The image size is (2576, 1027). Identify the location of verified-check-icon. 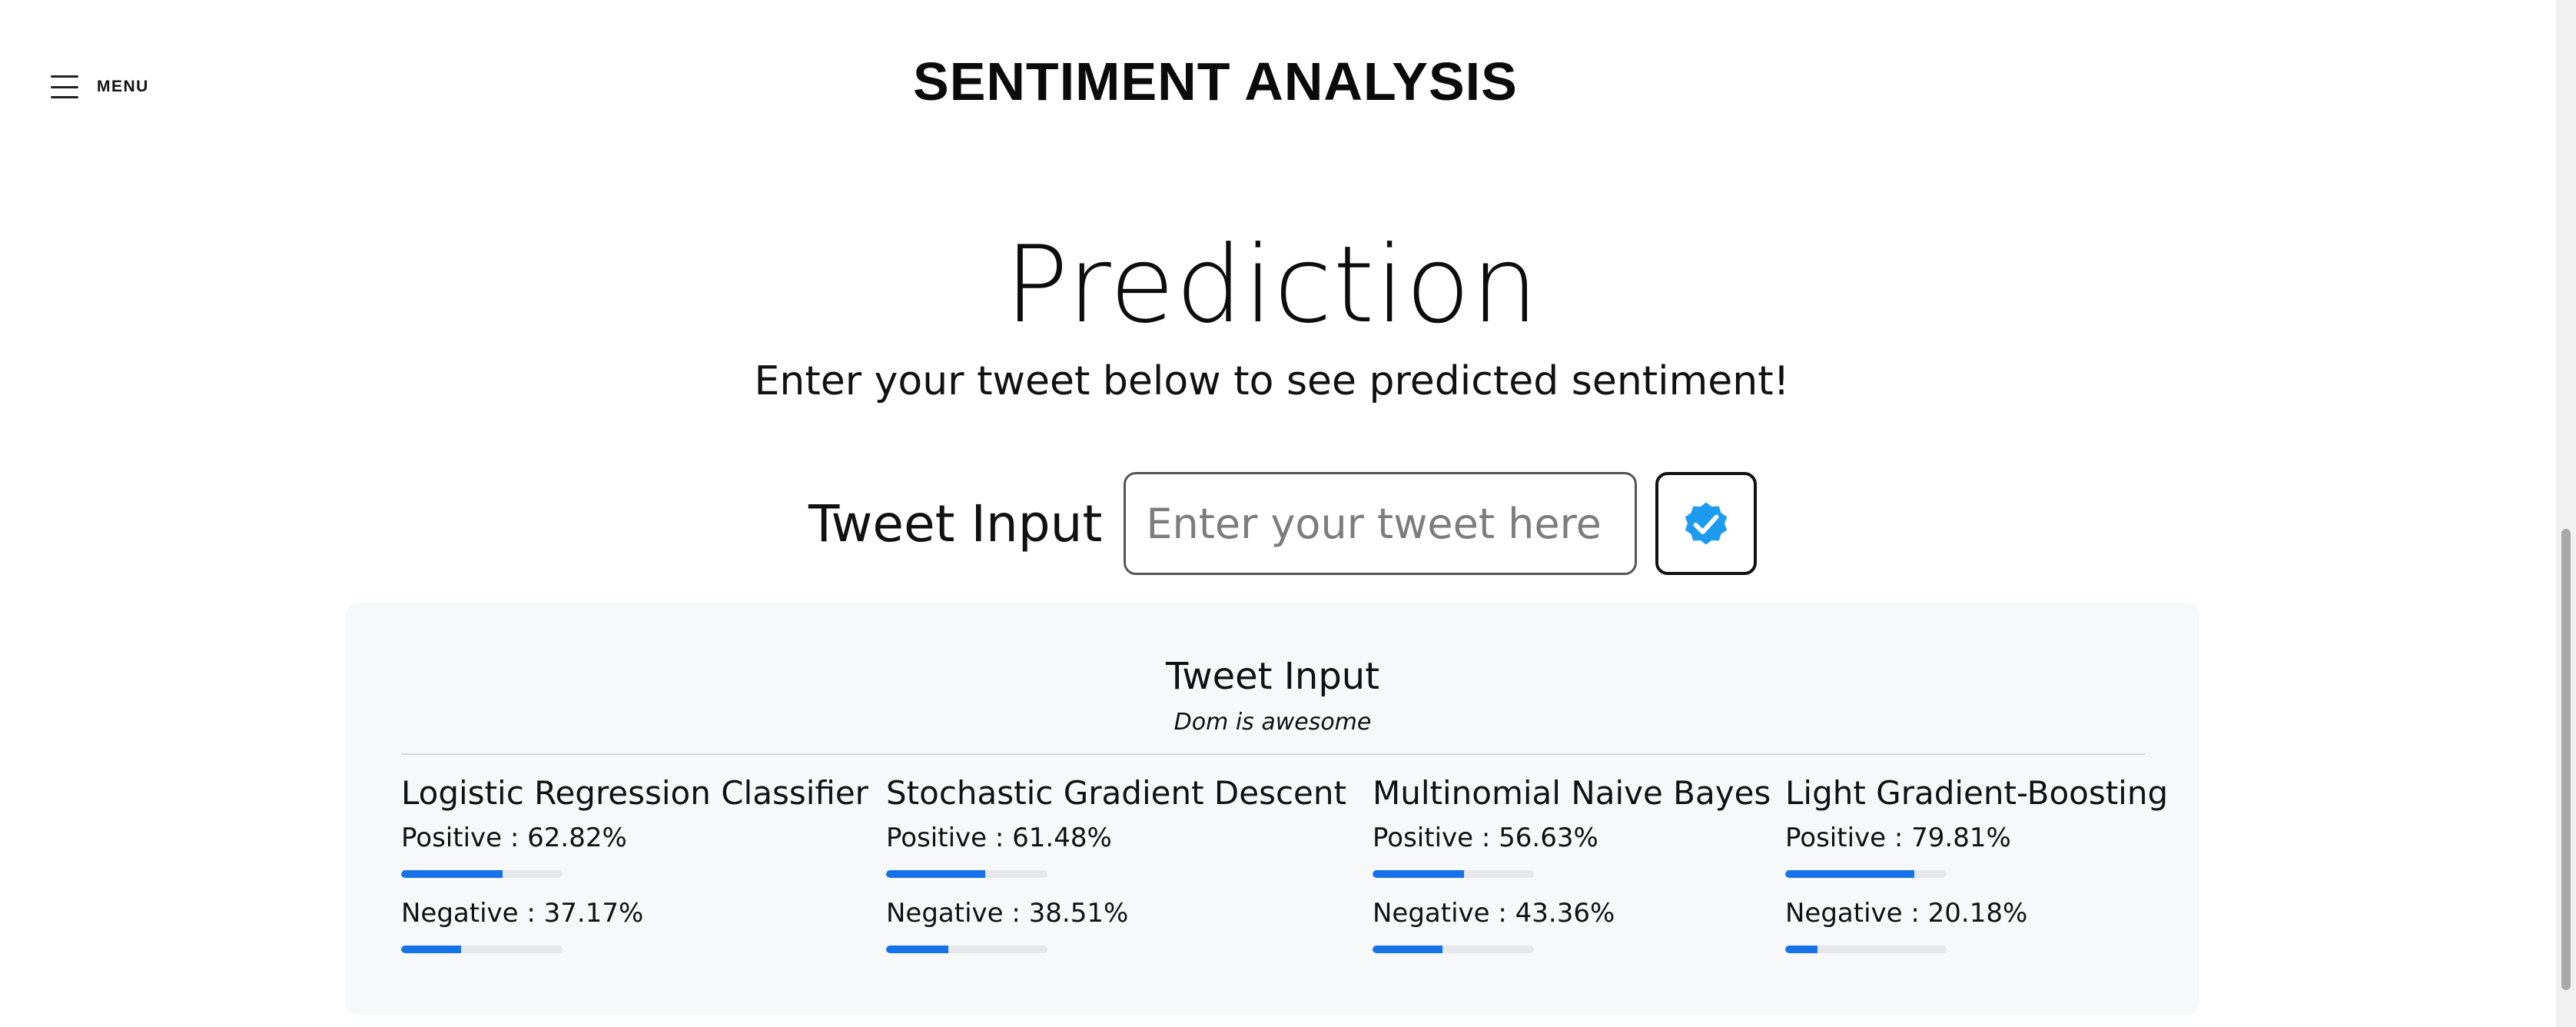
(1706, 523).